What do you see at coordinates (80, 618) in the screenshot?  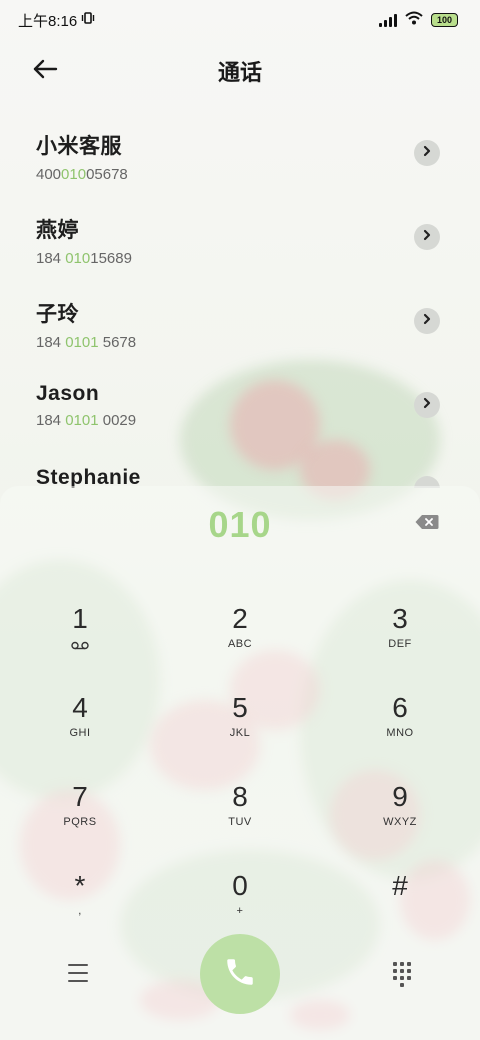 I see `key-digit: 1` at bounding box center [80, 618].